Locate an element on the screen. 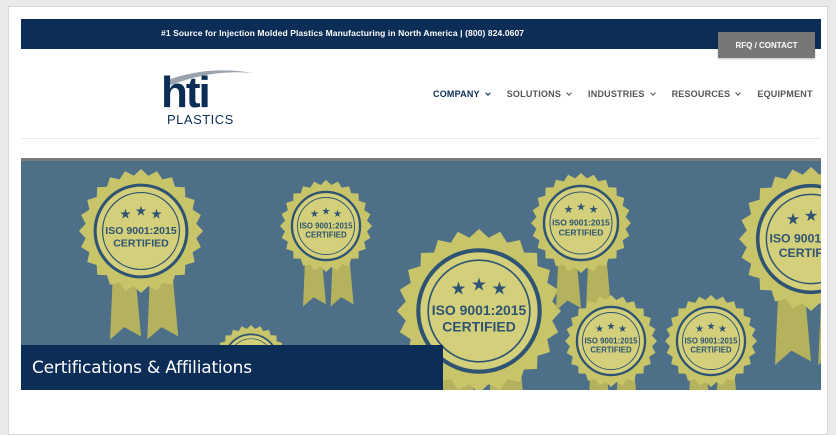 This screenshot has height=435, width=836. nav-label: RESOURCES is located at coordinates (701, 94).